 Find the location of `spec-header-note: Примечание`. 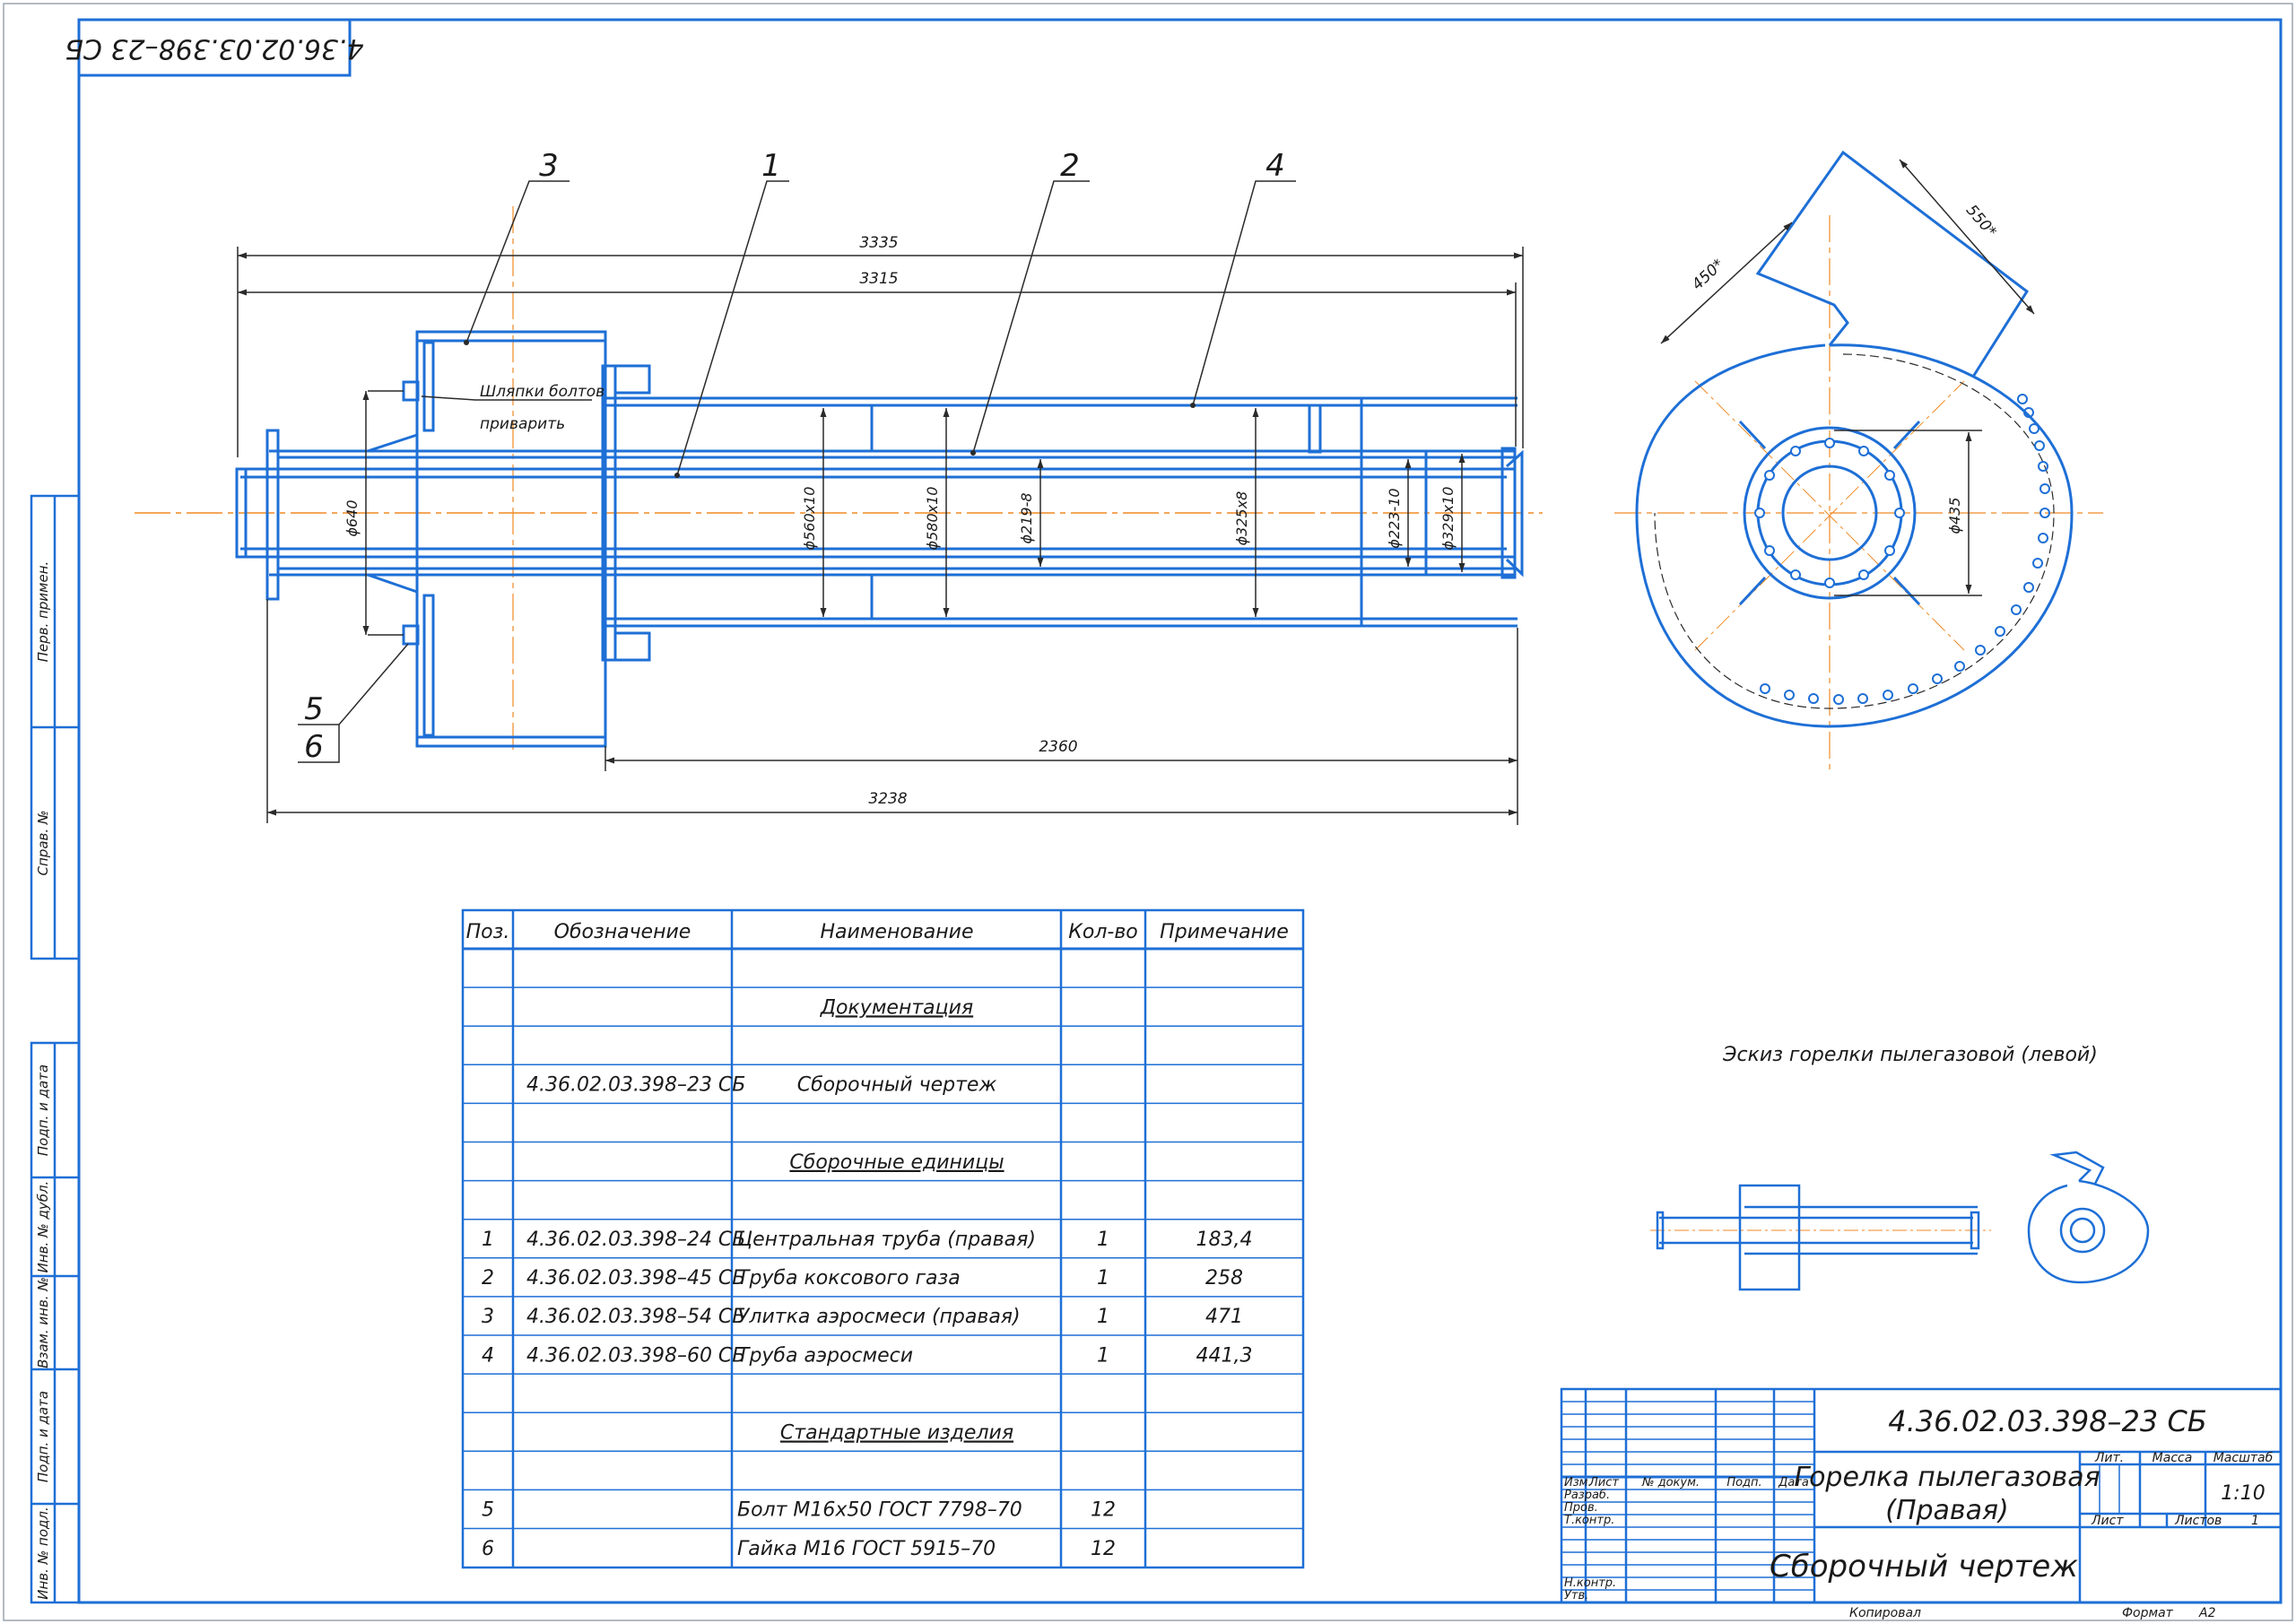

spec-header-note: Примечание is located at coordinates (1224, 932).